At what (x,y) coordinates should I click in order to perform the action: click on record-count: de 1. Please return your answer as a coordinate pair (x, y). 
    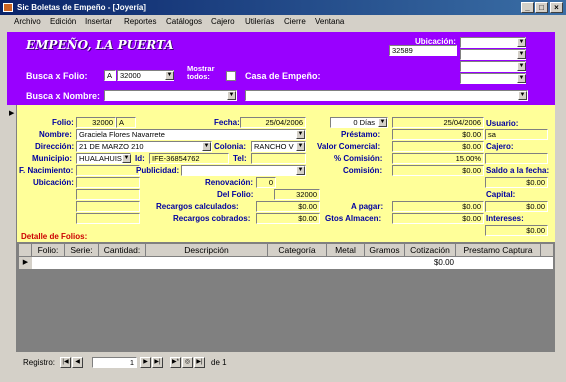
    Looking at the image, I should click on (219, 362).